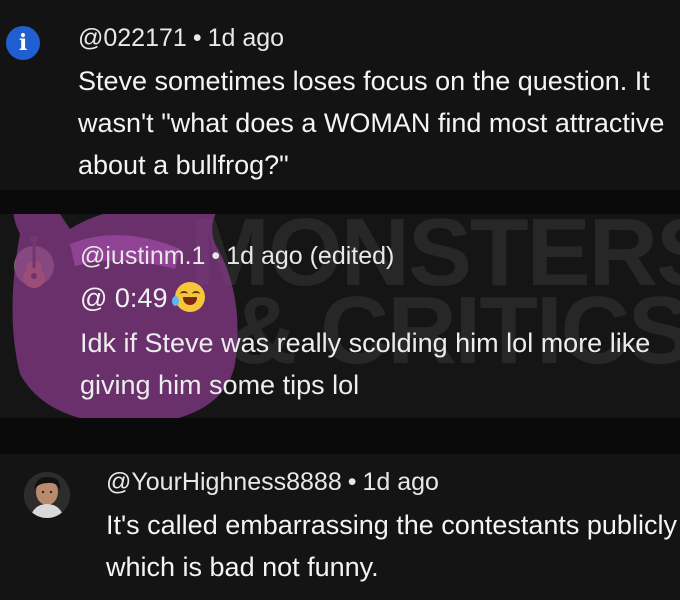 The width and height of the screenshot is (680, 600). I want to click on comment-author: @022171, so click(132, 38).